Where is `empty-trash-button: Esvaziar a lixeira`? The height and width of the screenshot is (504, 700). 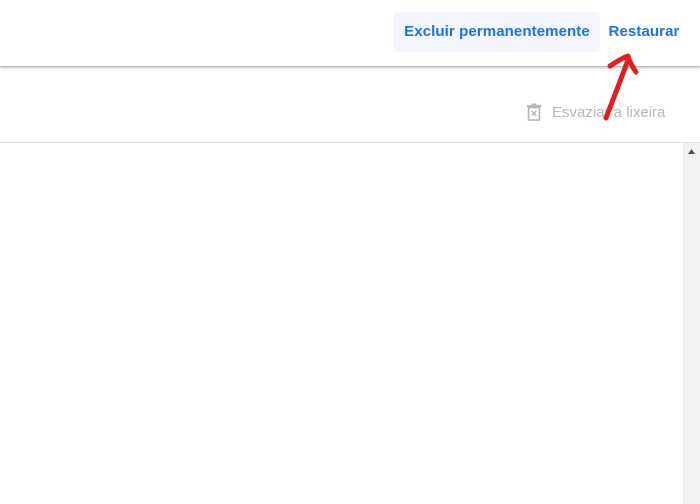 empty-trash-button: Esvaziar a lixeira is located at coordinates (595, 112).